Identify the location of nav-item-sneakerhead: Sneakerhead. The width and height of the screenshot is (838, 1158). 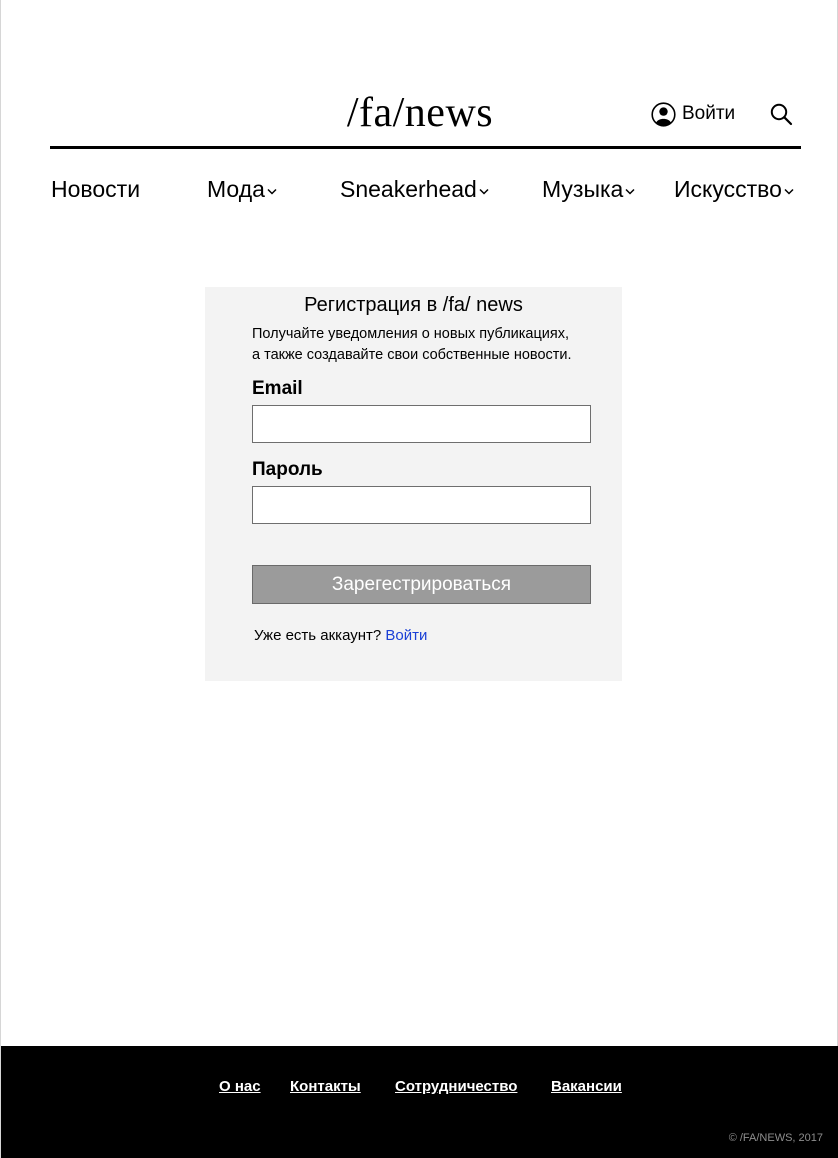
(414, 189).